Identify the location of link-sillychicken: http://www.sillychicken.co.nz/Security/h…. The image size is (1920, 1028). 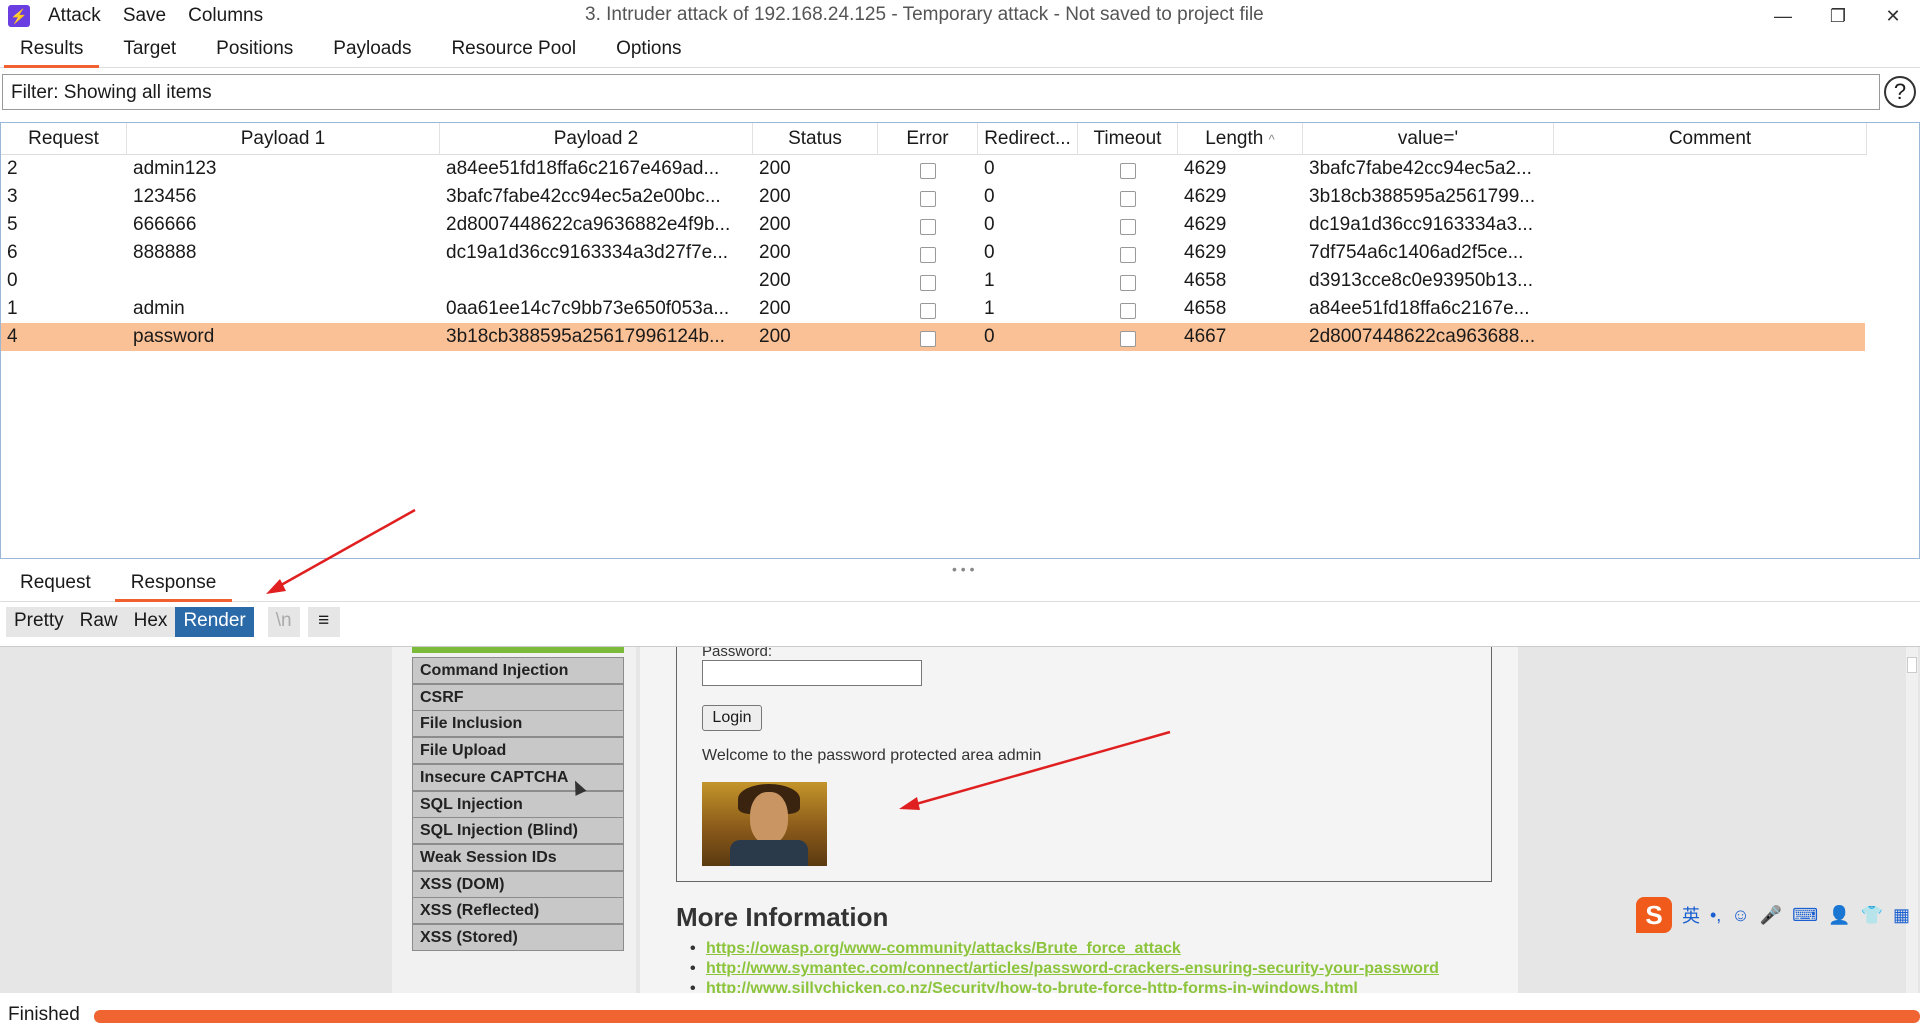
(1064, 986).